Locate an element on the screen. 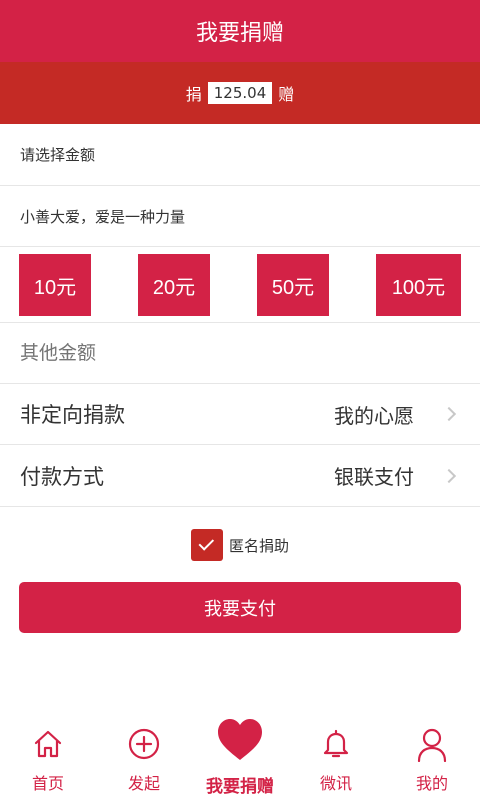 The width and height of the screenshot is (480, 800). payment-method-selector: 银联支付 is located at coordinates (397, 475).